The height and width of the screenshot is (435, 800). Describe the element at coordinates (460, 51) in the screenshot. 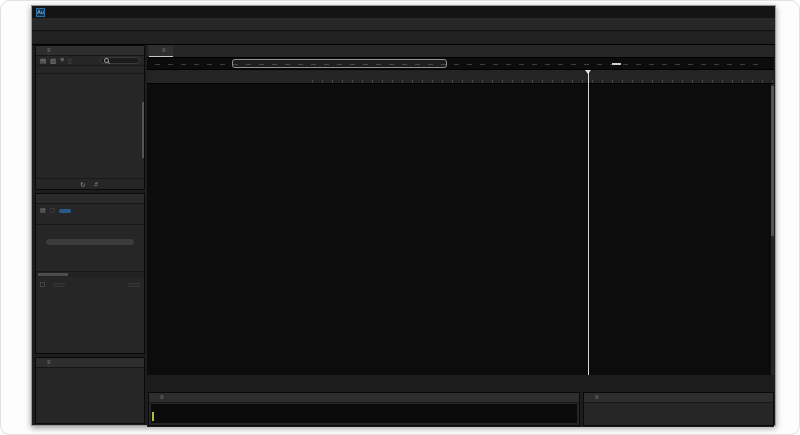

I see `editor-tab-bar: ≡` at that location.